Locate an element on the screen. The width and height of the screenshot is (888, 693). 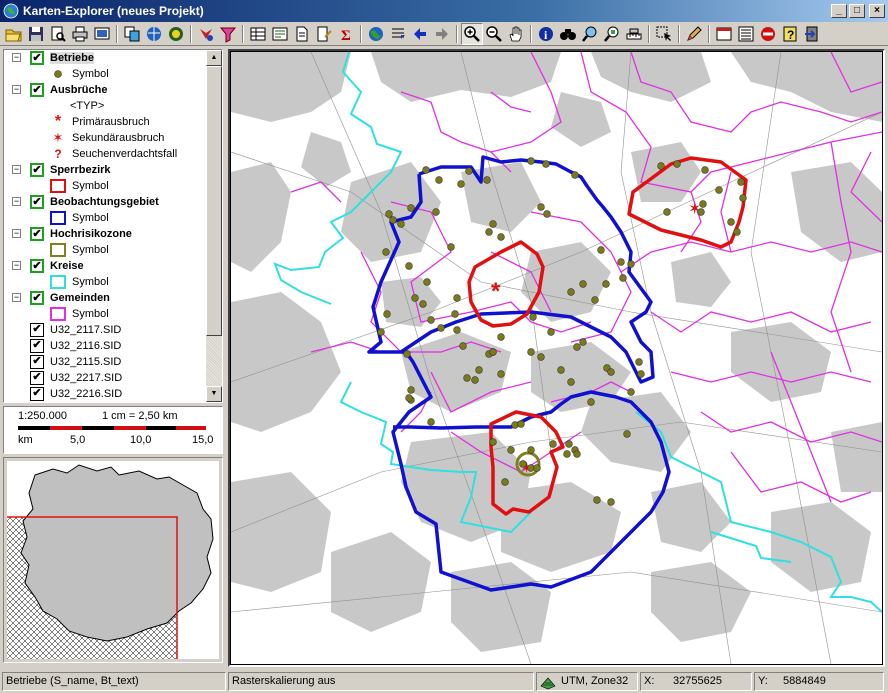
overview-canvas is located at coordinates (113, 560).